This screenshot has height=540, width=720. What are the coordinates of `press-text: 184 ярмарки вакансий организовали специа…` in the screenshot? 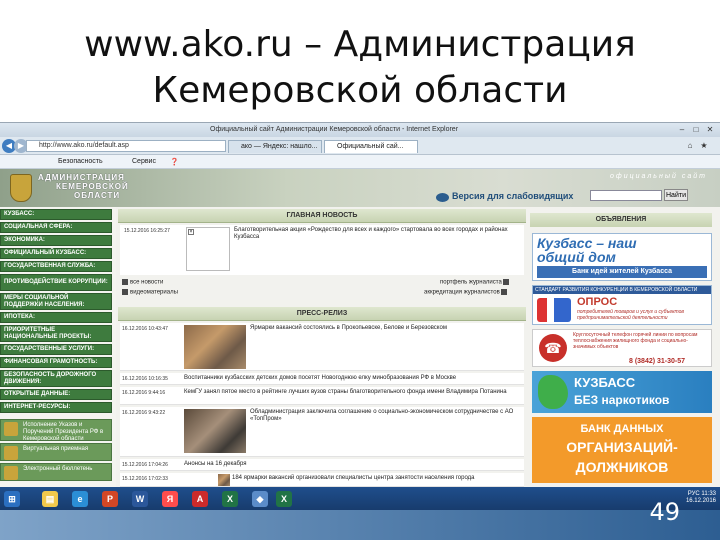 It's located at (376, 478).